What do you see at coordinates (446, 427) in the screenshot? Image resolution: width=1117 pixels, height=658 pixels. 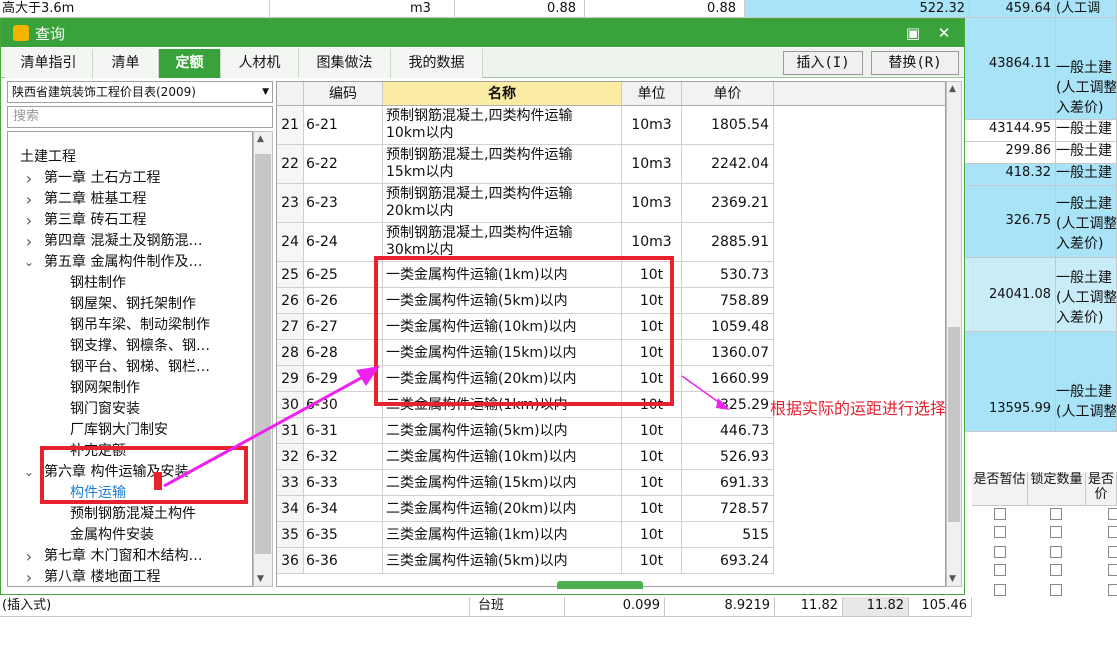 I see `annotation-arrows` at bounding box center [446, 427].